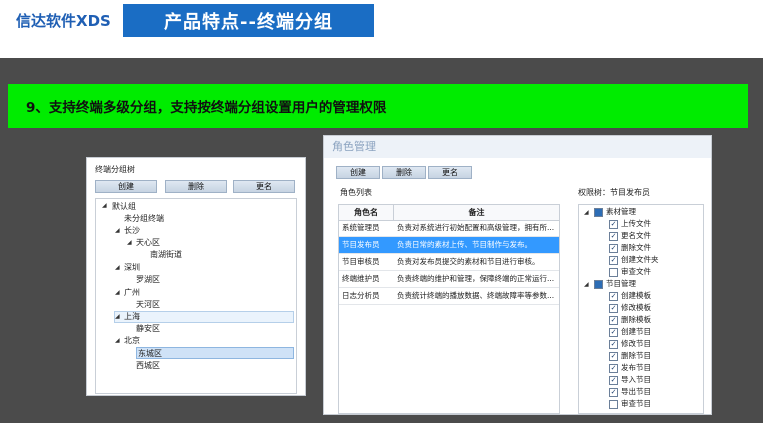  What do you see at coordinates (636, 391) in the screenshot?
I see `permission-label: 导出节目` at bounding box center [636, 391].